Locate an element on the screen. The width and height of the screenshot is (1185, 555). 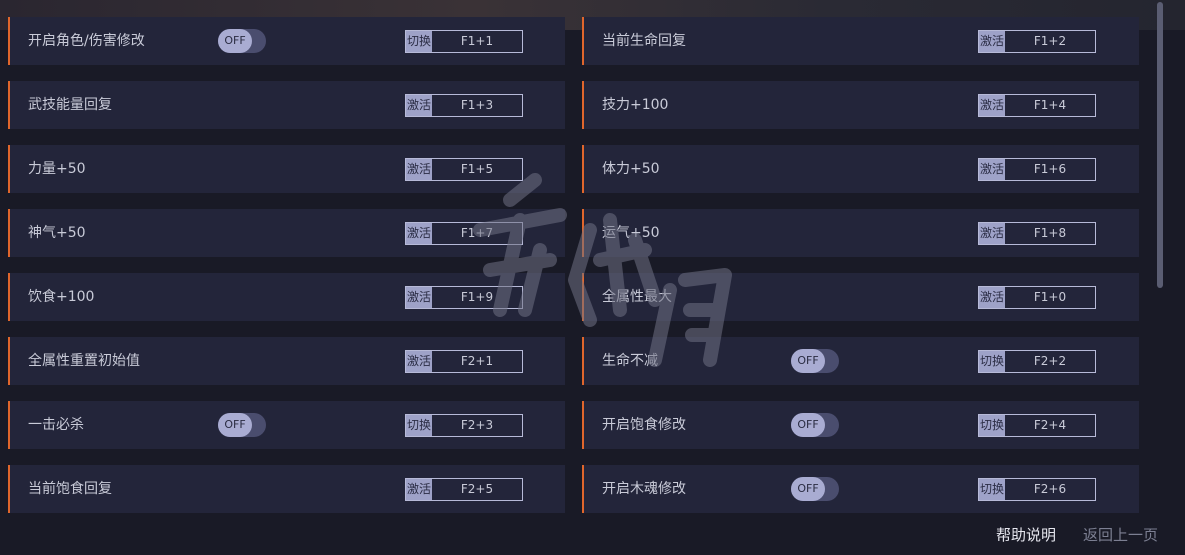
scrollbar is located at coordinates (1160, 277).